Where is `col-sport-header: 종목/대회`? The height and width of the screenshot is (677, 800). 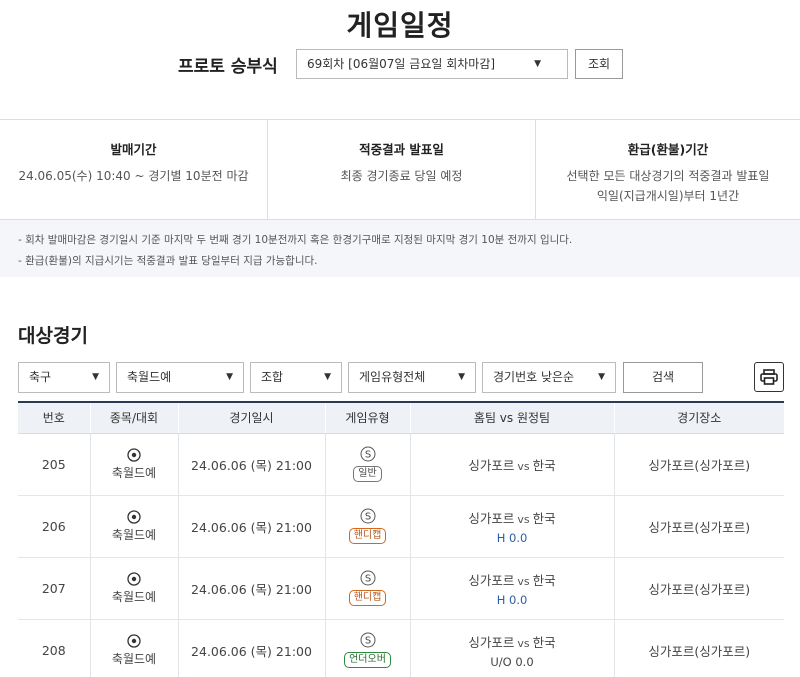
col-sport-header: 종목/대회 is located at coordinates (133, 417).